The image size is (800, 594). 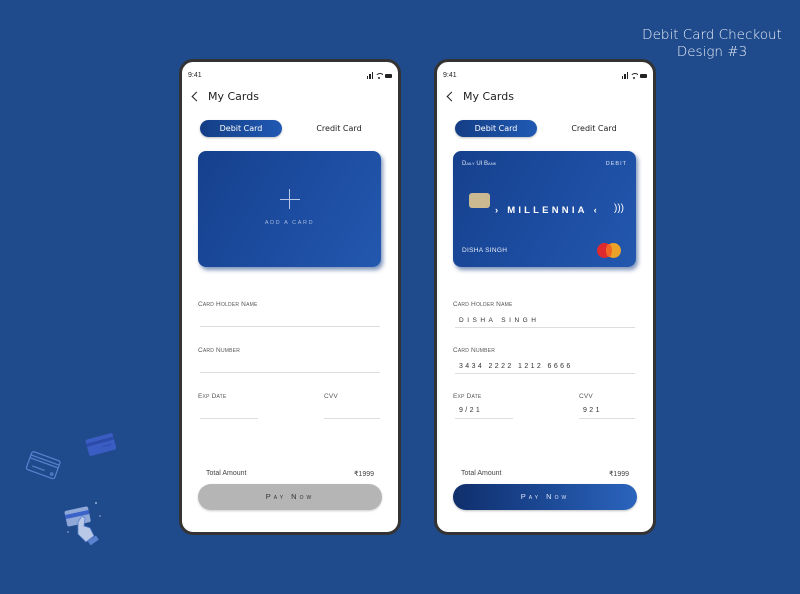 I want to click on add-card-button: ADD A CARD, so click(x=289, y=209).